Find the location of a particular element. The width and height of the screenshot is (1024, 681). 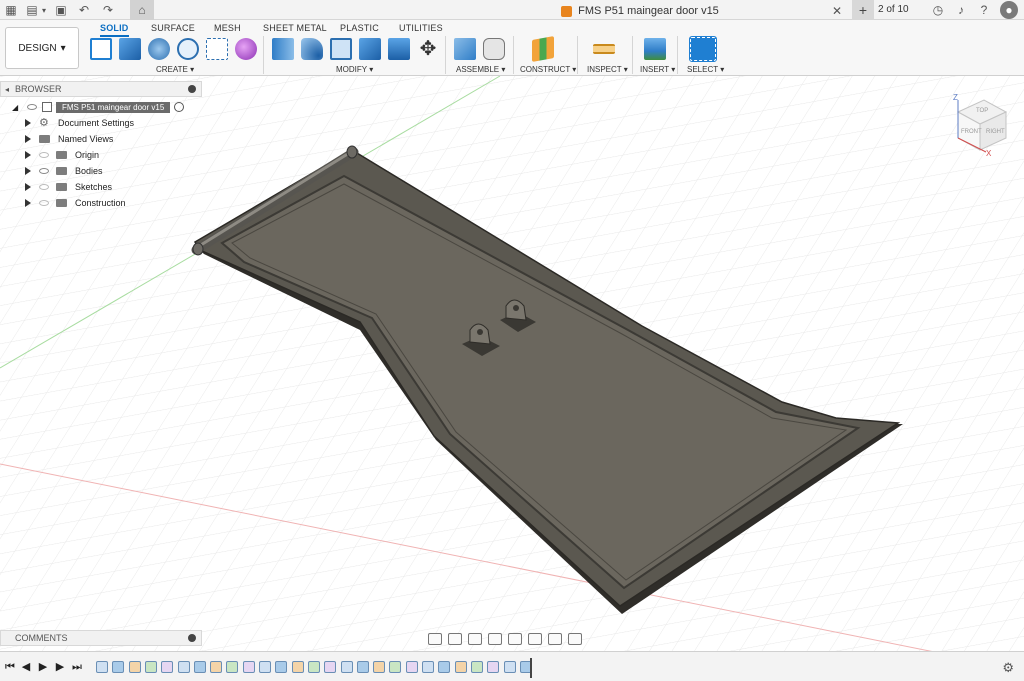

construct-menu: CONSTRUCT ▾ is located at coordinates (548, 69).